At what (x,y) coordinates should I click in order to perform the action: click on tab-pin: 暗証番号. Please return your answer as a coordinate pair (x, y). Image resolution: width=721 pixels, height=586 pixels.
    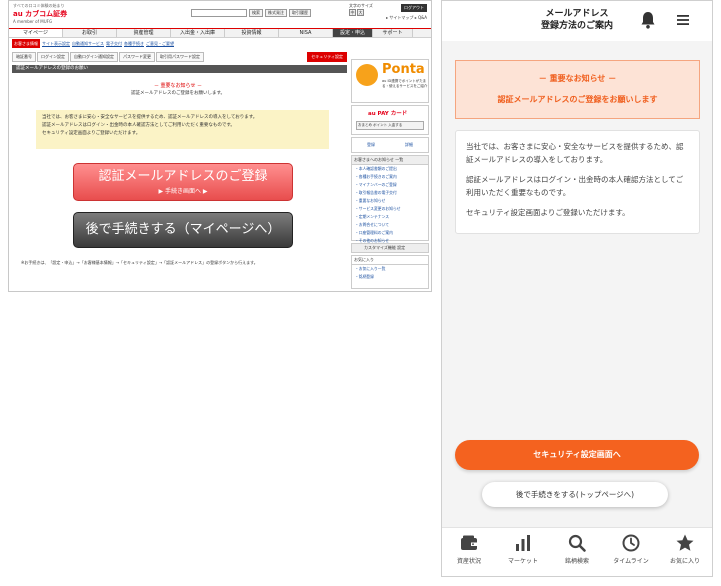
    Looking at the image, I should click on (24, 57).